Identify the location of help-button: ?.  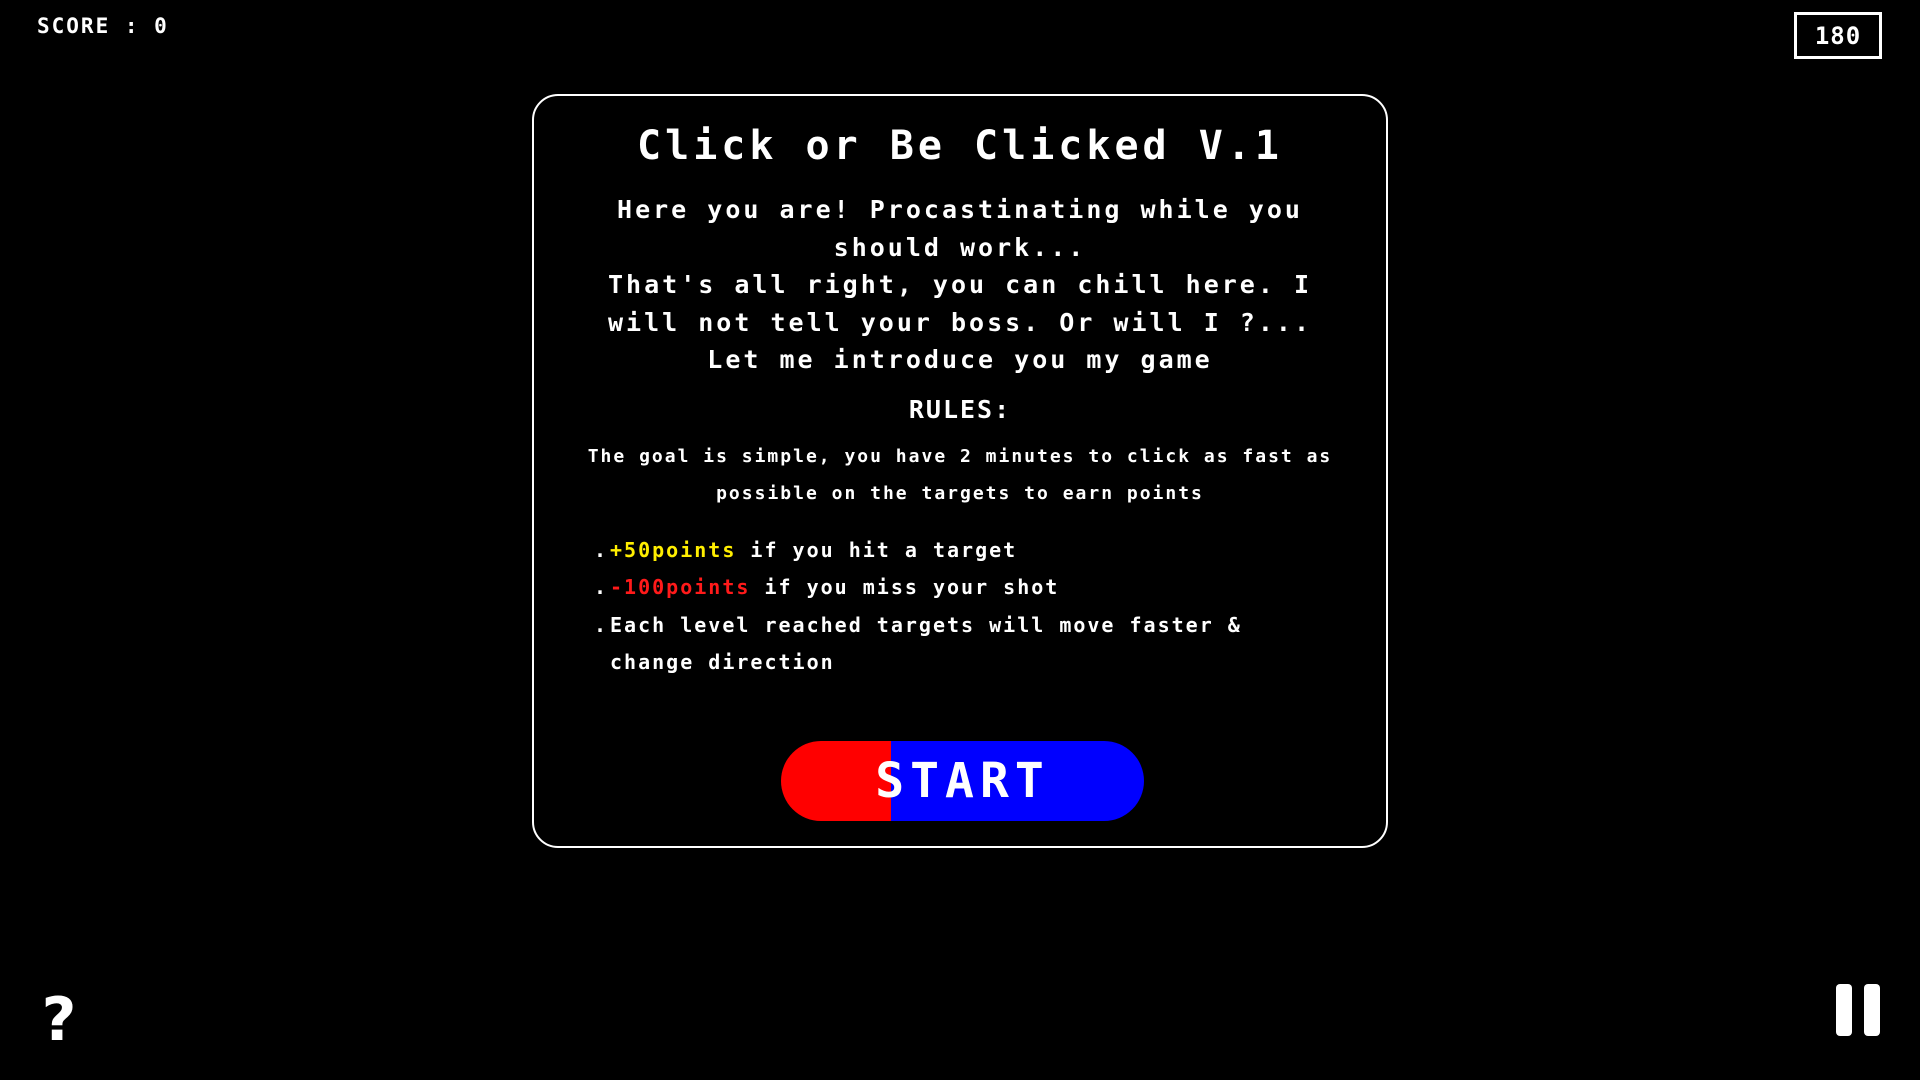
(59, 1020).